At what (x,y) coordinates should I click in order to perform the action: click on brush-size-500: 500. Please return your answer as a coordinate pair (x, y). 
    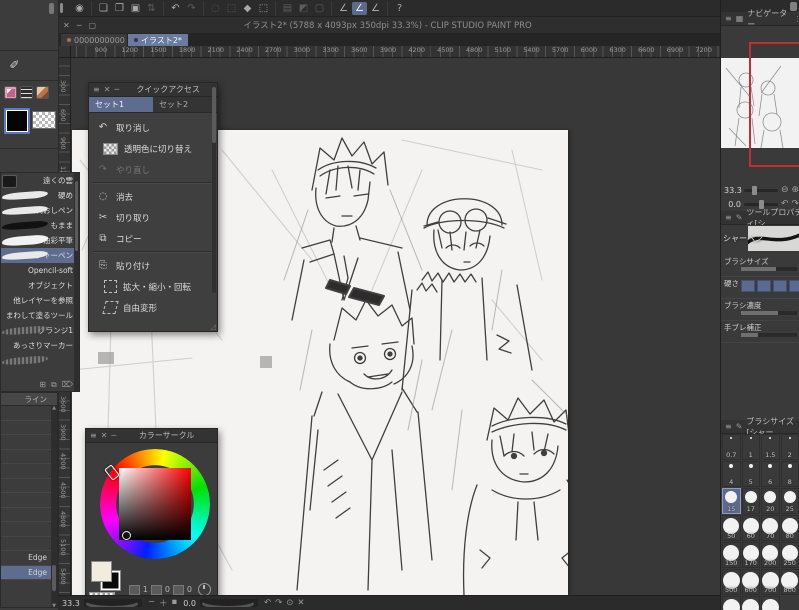
    Looking at the image, I should click on (731, 582).